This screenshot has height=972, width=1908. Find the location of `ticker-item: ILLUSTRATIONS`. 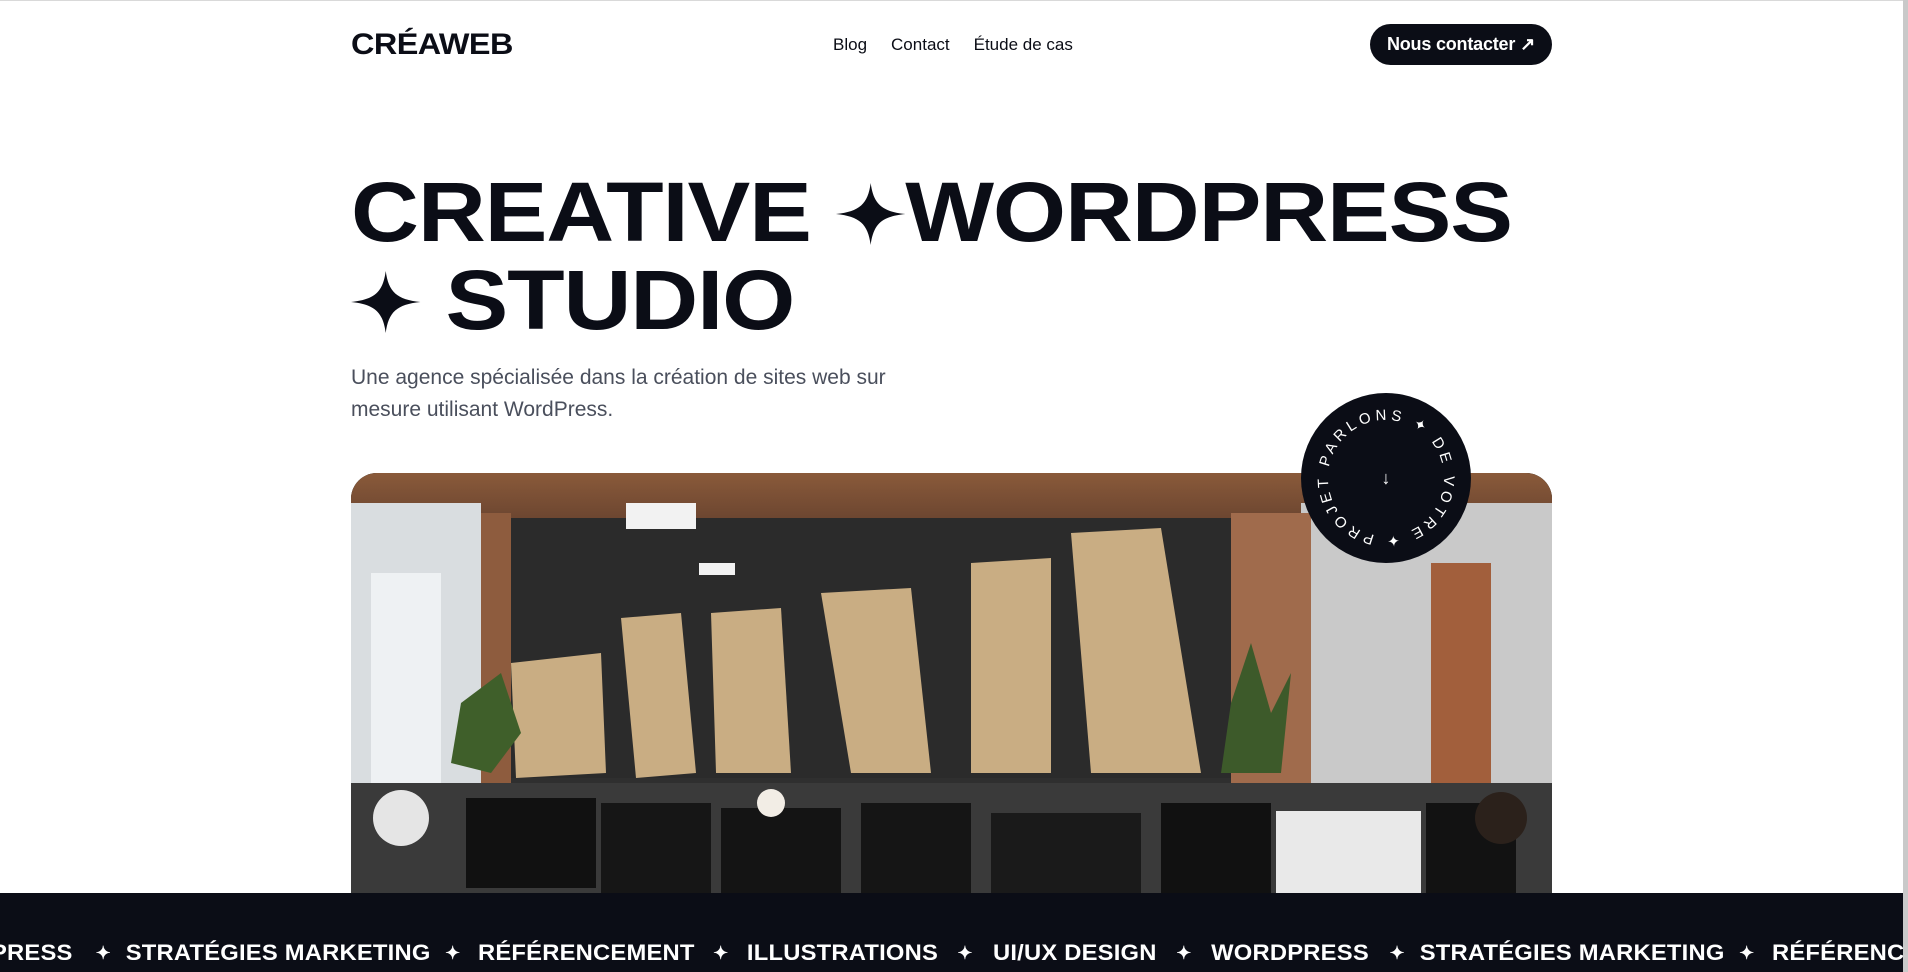

ticker-item: ILLUSTRATIONS is located at coordinates (843, 952).